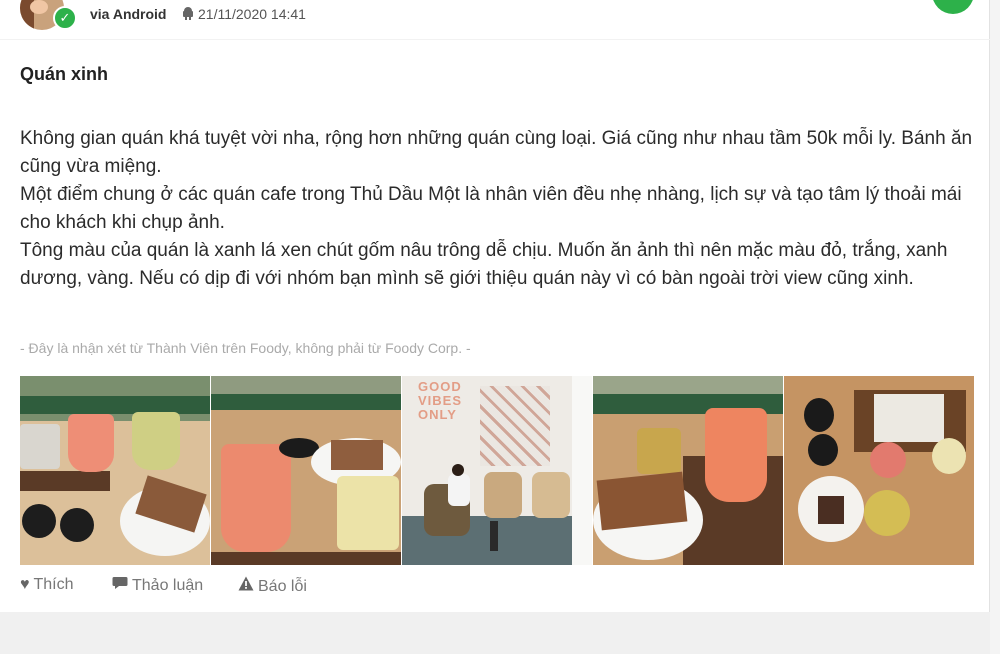  I want to click on report-button: Báo lỗi, so click(272, 586).